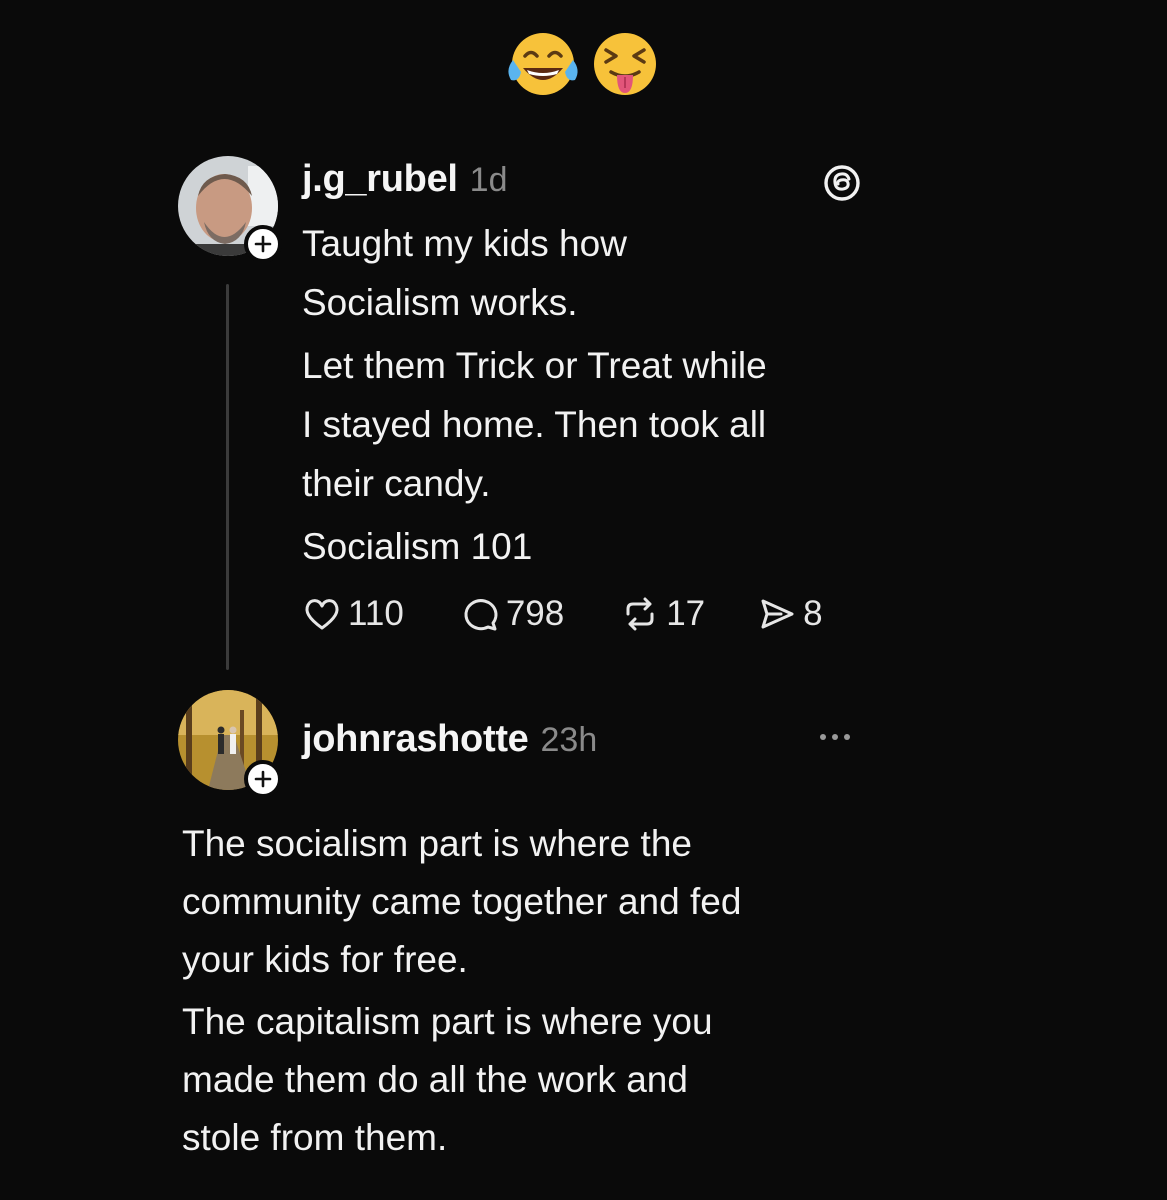 Image resolution: width=1167 pixels, height=1200 pixels. I want to click on post-text-line: I stayed home. Then took all, so click(534, 424).